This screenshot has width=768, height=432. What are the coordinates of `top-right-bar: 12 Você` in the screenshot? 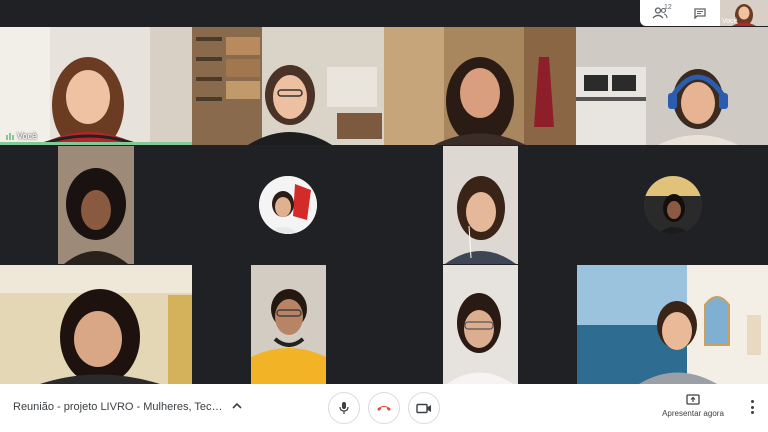 It's located at (704, 13).